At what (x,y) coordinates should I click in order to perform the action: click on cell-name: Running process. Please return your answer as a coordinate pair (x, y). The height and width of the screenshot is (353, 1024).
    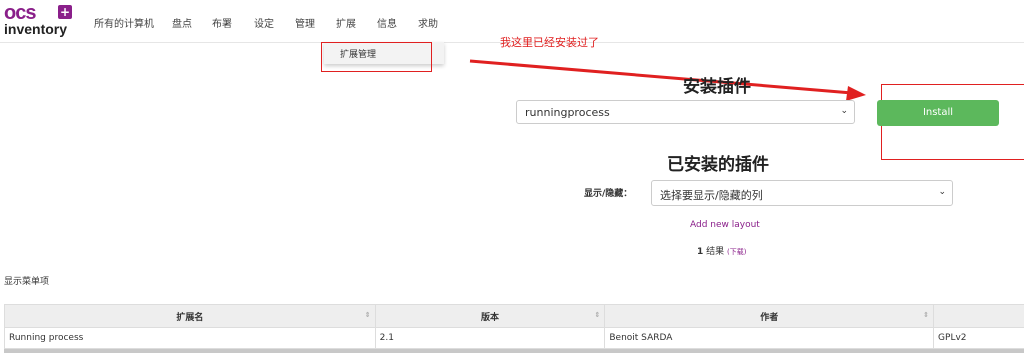
    Looking at the image, I should click on (190, 338).